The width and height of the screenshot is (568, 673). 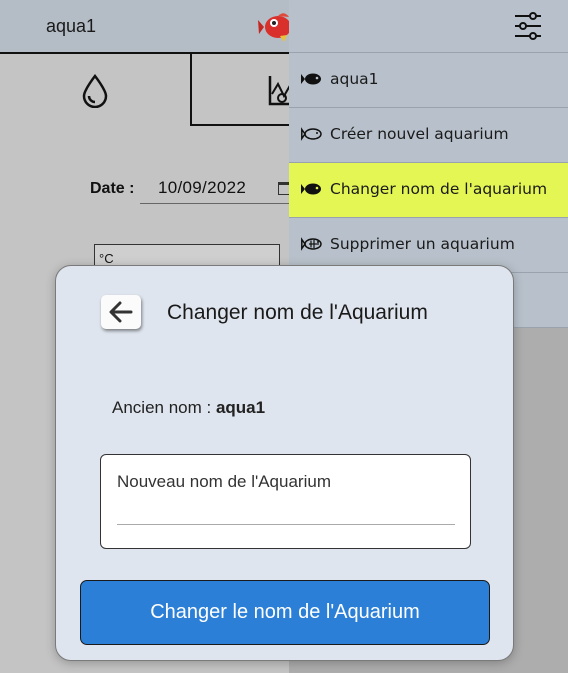 I want to click on date-input: 10/09/2022, so click(x=220, y=189).